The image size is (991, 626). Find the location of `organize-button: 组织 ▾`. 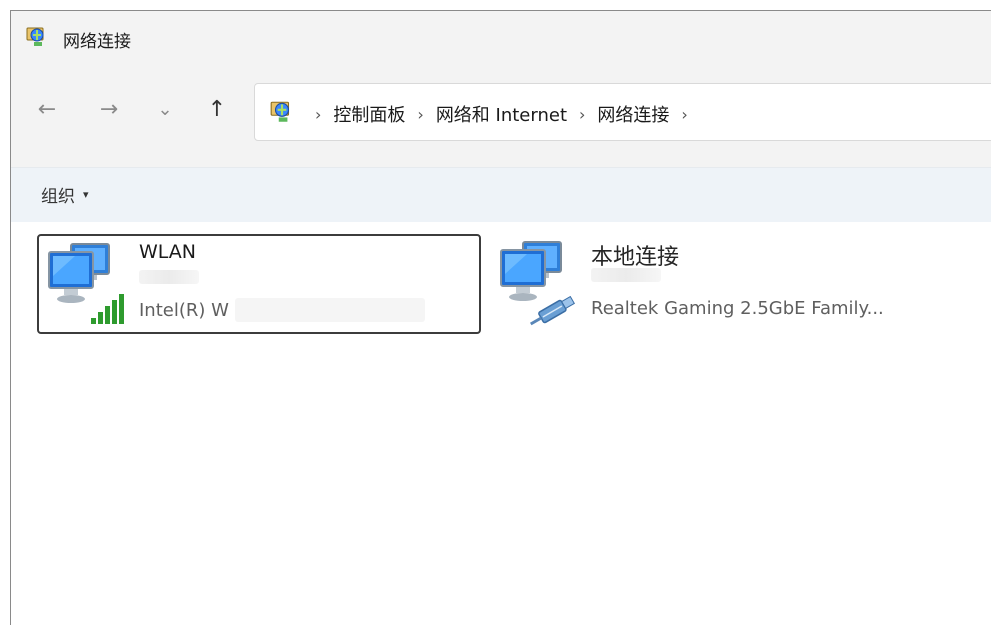

organize-button: 组织 ▾ is located at coordinates (65, 194).